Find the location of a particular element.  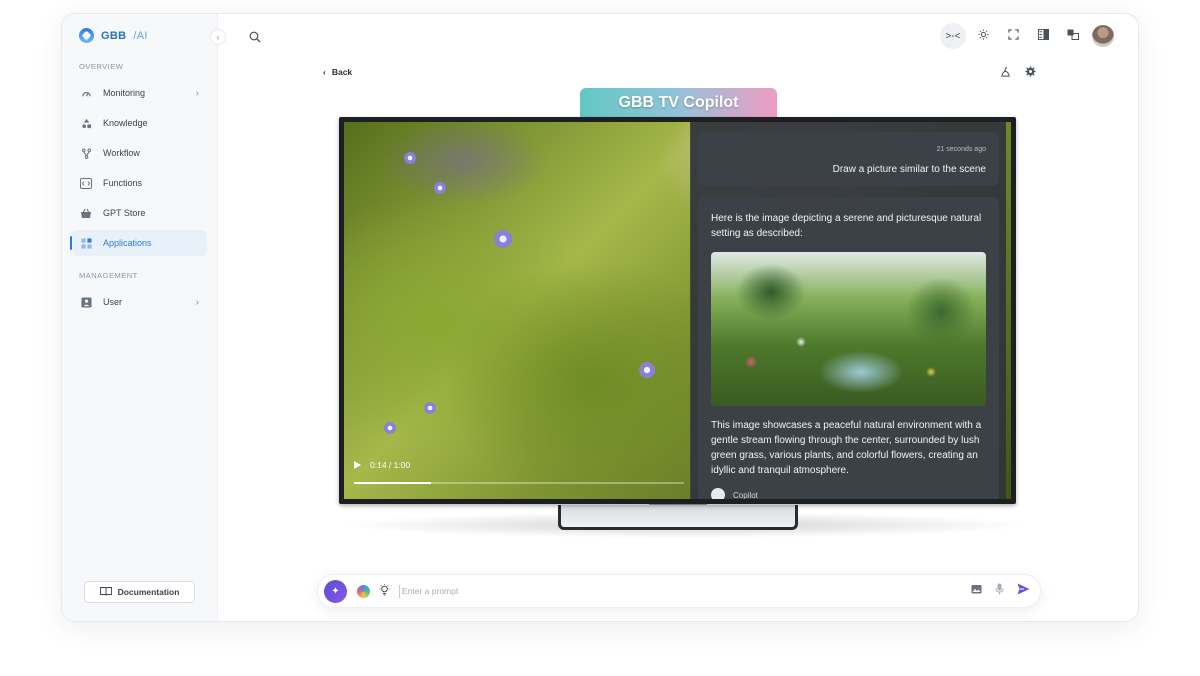

user-avatar is located at coordinates (1103, 36).